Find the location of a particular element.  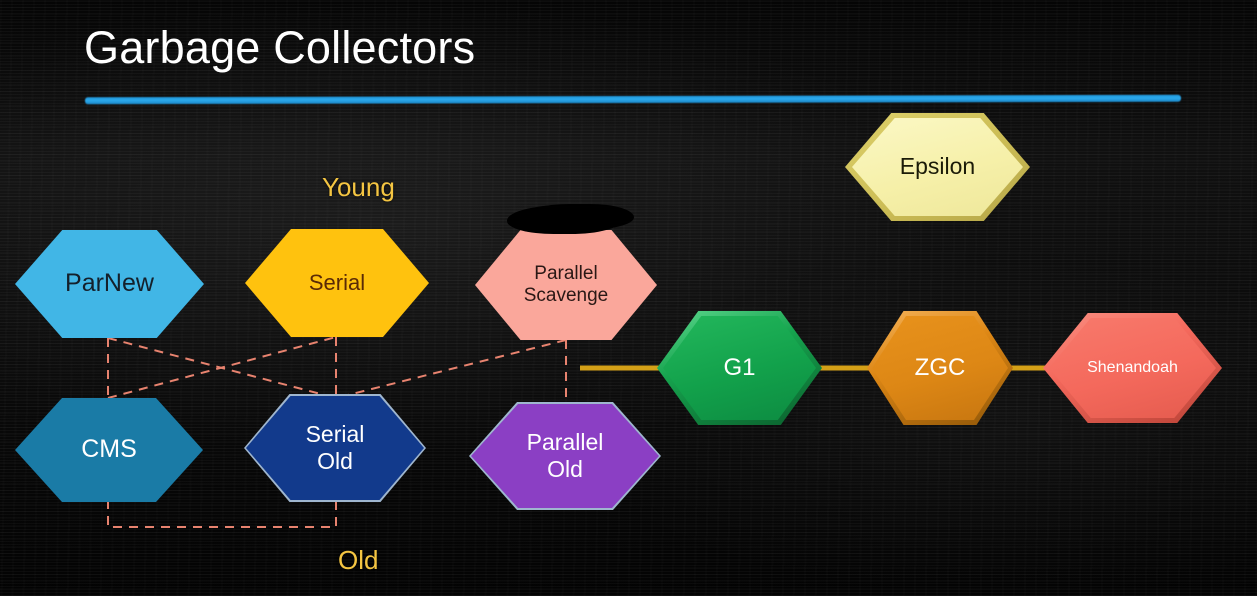

connector-cms-serial-old-bottom is located at coordinates (222, 514).